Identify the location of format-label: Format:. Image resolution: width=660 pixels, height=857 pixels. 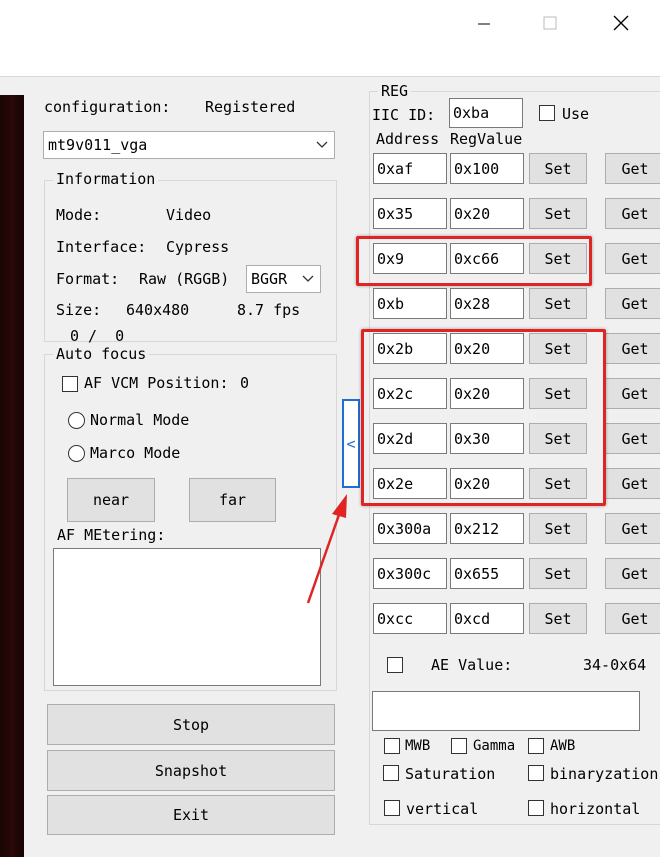
(88, 279).